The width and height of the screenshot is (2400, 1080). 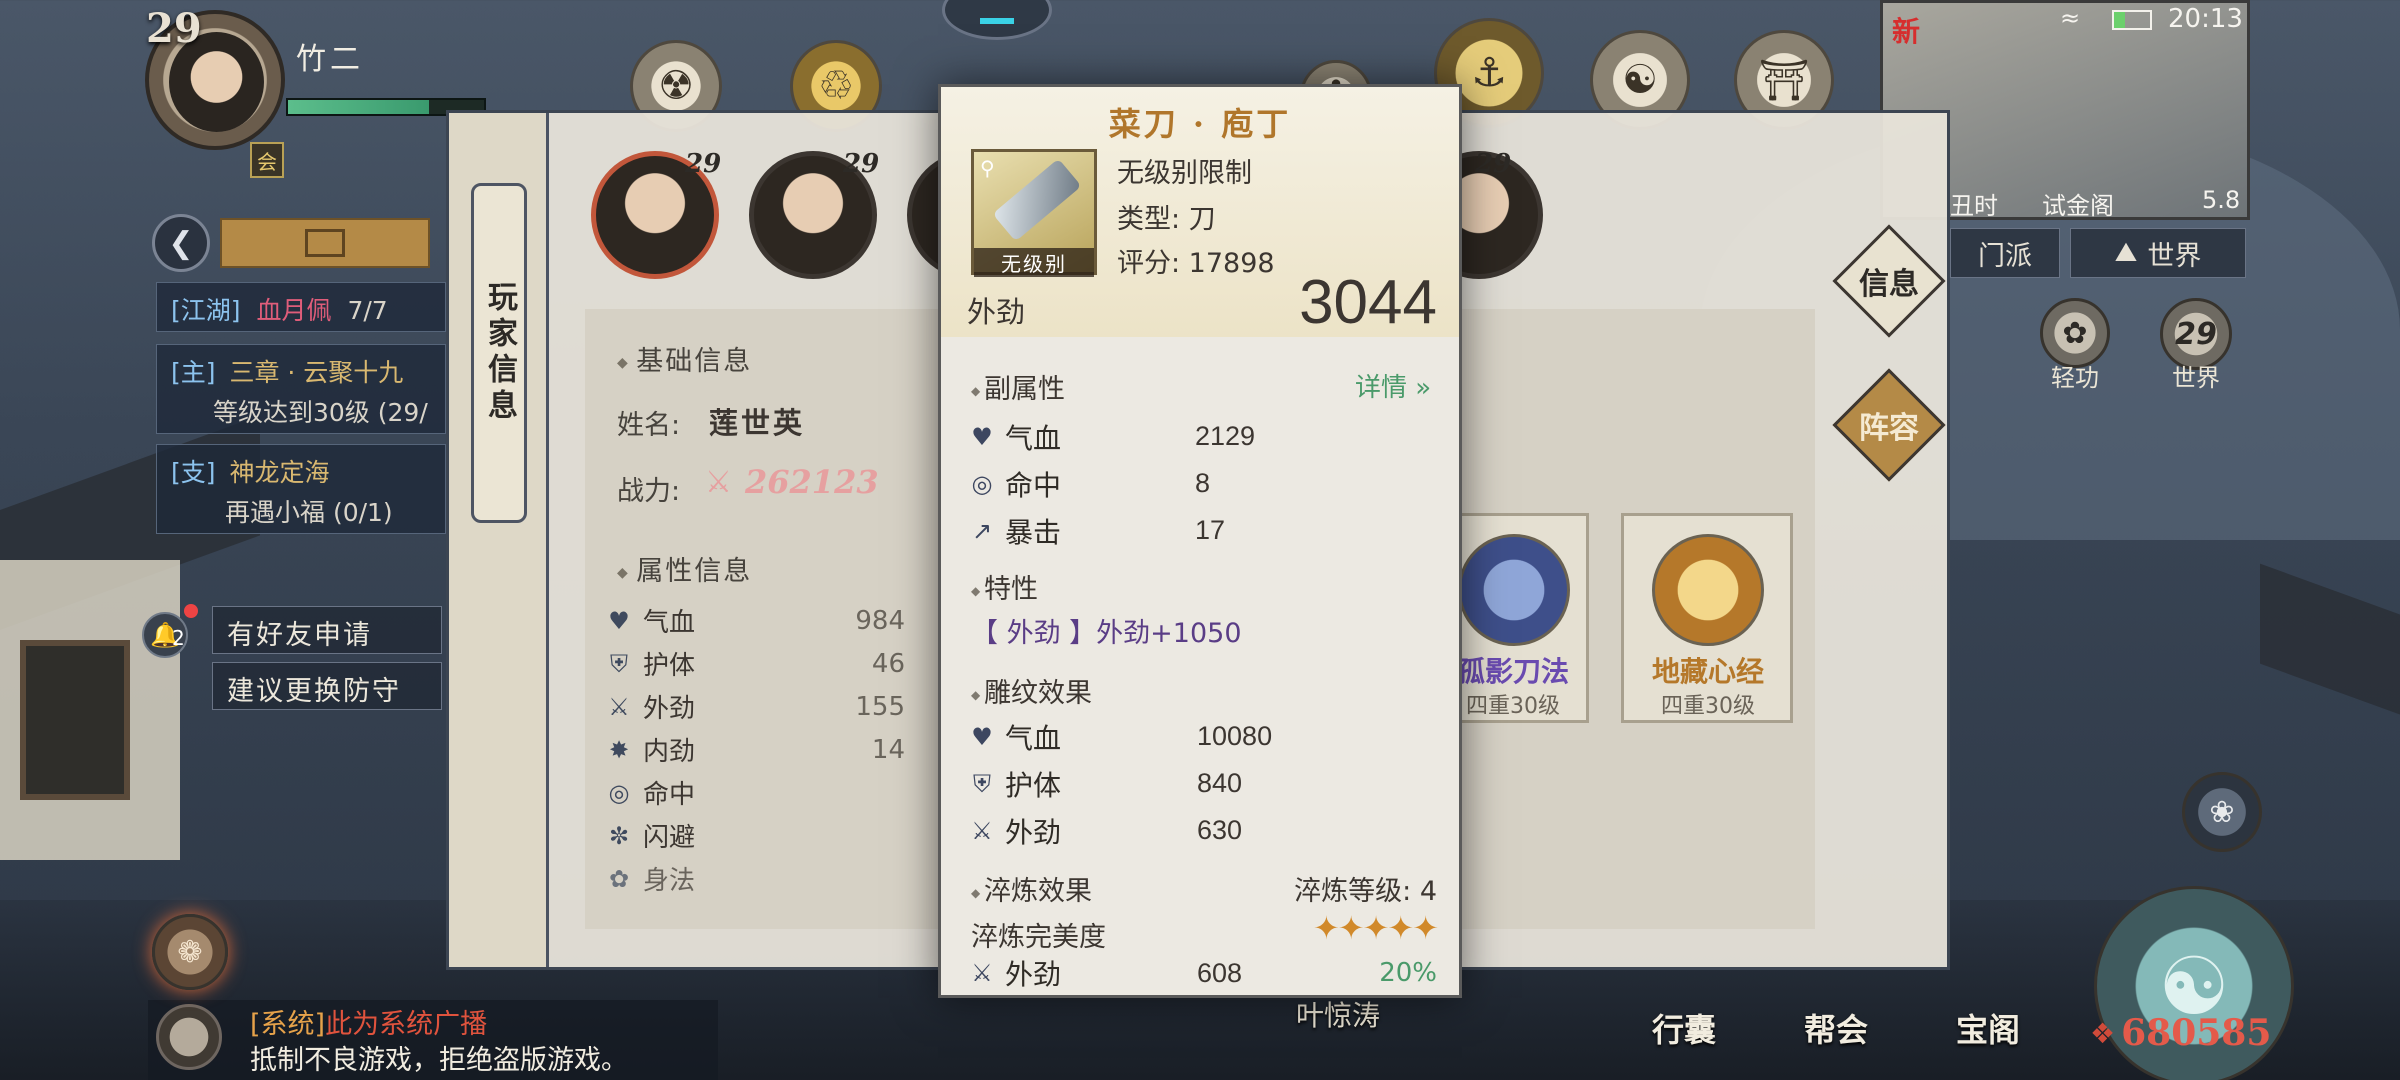 What do you see at coordinates (499, 540) in the screenshot?
I see `panel-spine: 玩家信息` at bounding box center [499, 540].